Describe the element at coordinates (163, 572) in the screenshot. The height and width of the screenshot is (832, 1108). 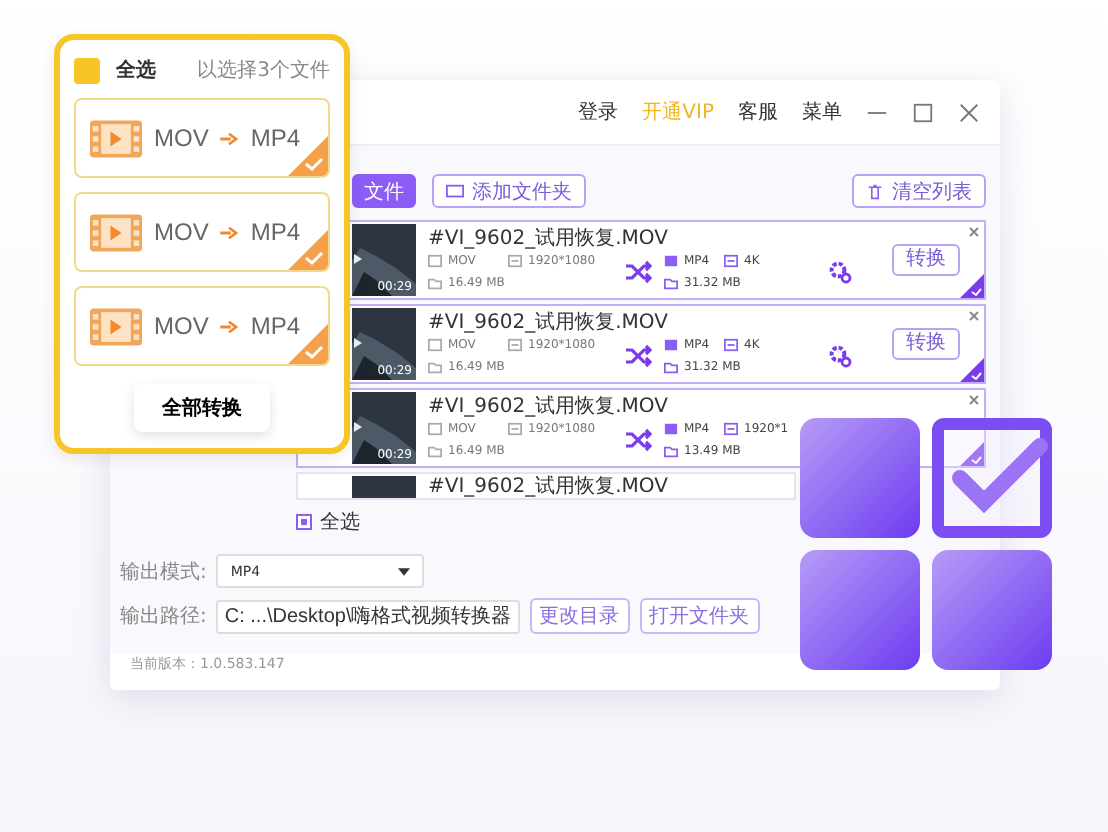
I see `output-format-label: 输出模式:` at that location.